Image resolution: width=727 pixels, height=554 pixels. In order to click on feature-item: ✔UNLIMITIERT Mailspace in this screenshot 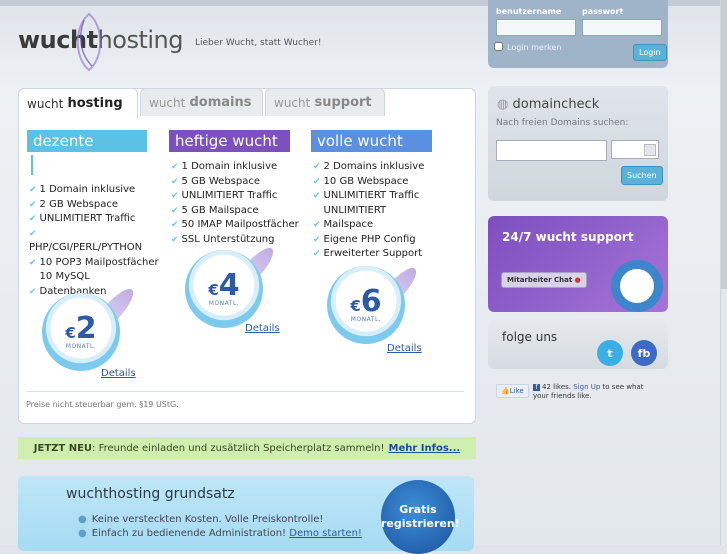, I will do `click(350, 217)`.